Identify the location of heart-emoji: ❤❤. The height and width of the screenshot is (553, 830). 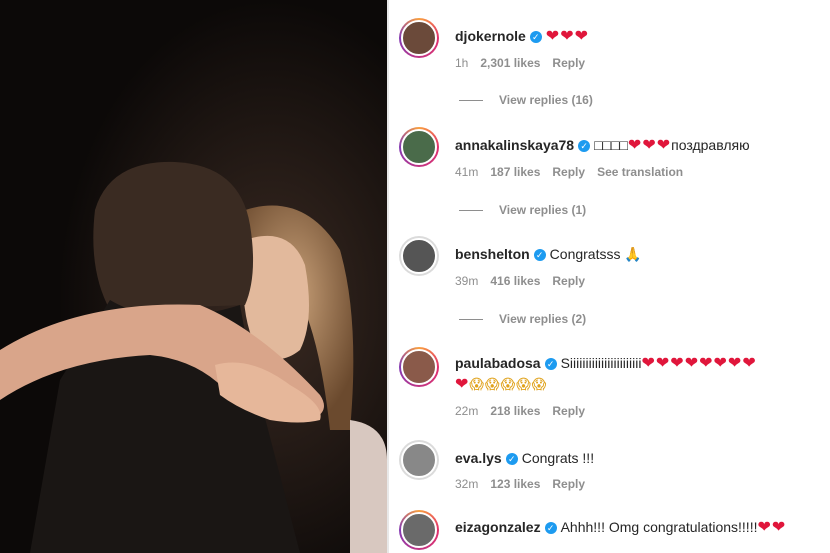
(772, 527).